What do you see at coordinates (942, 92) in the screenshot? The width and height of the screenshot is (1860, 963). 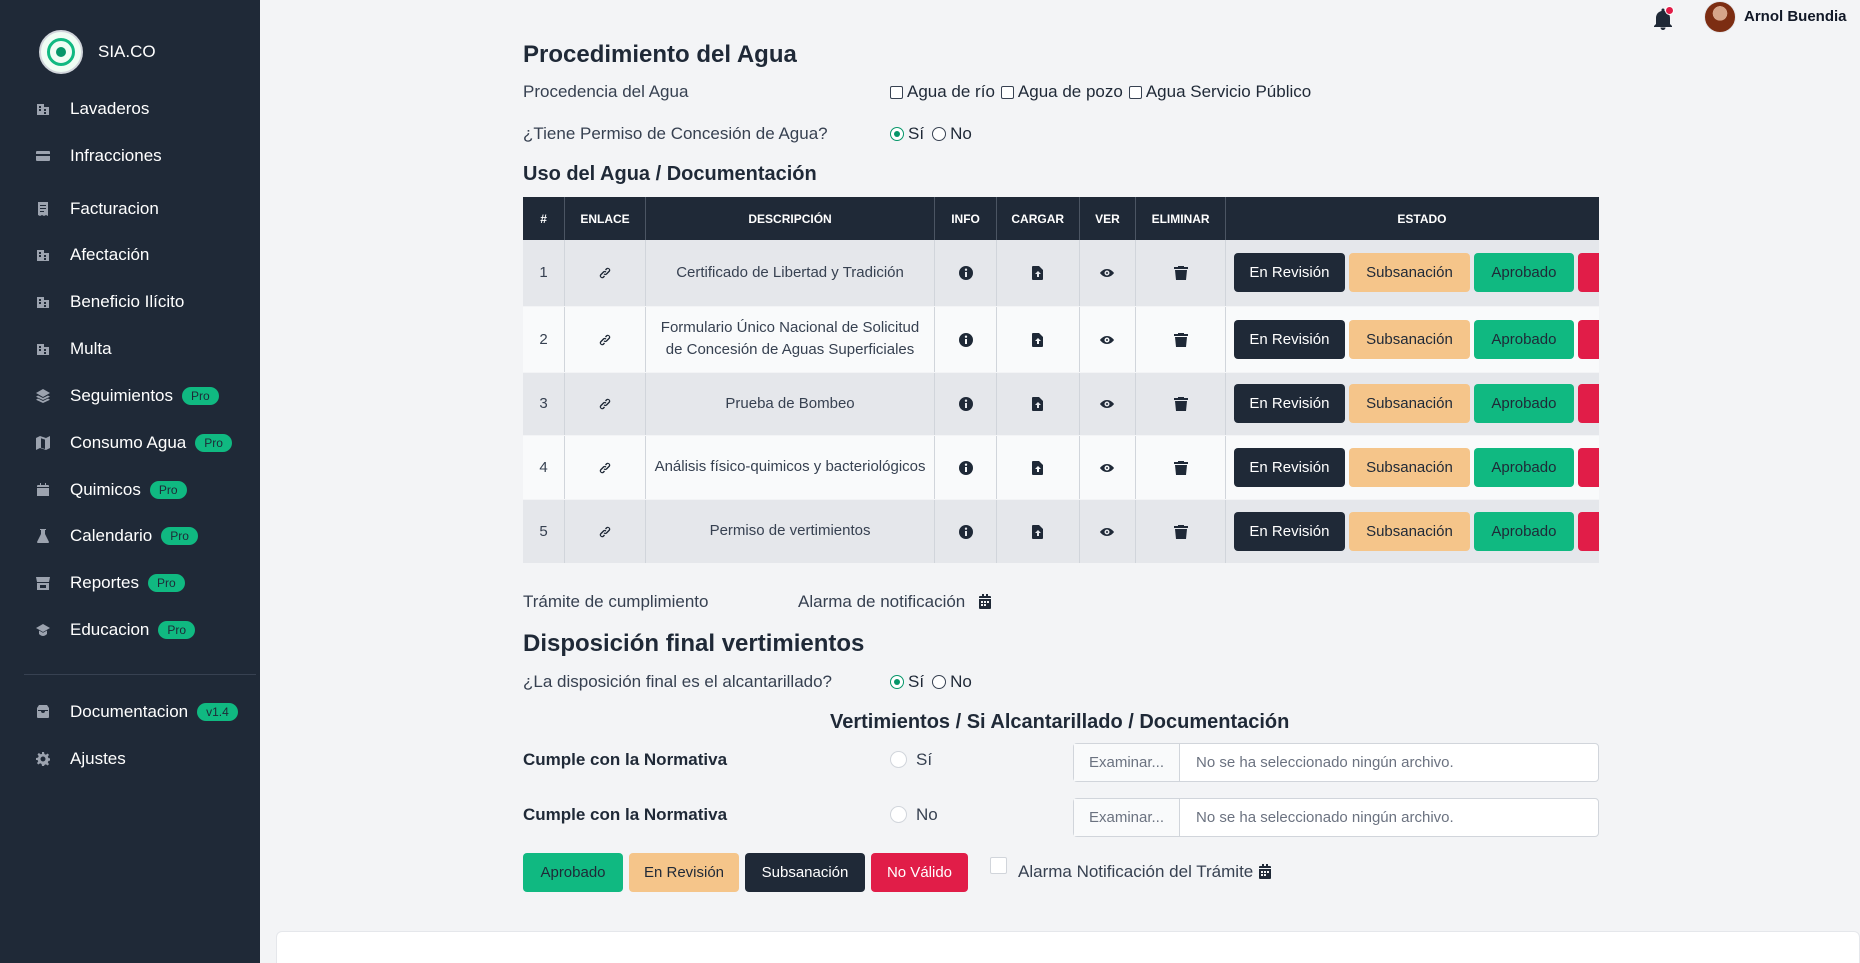 I see `option-agua-rio: Agua de río` at bounding box center [942, 92].